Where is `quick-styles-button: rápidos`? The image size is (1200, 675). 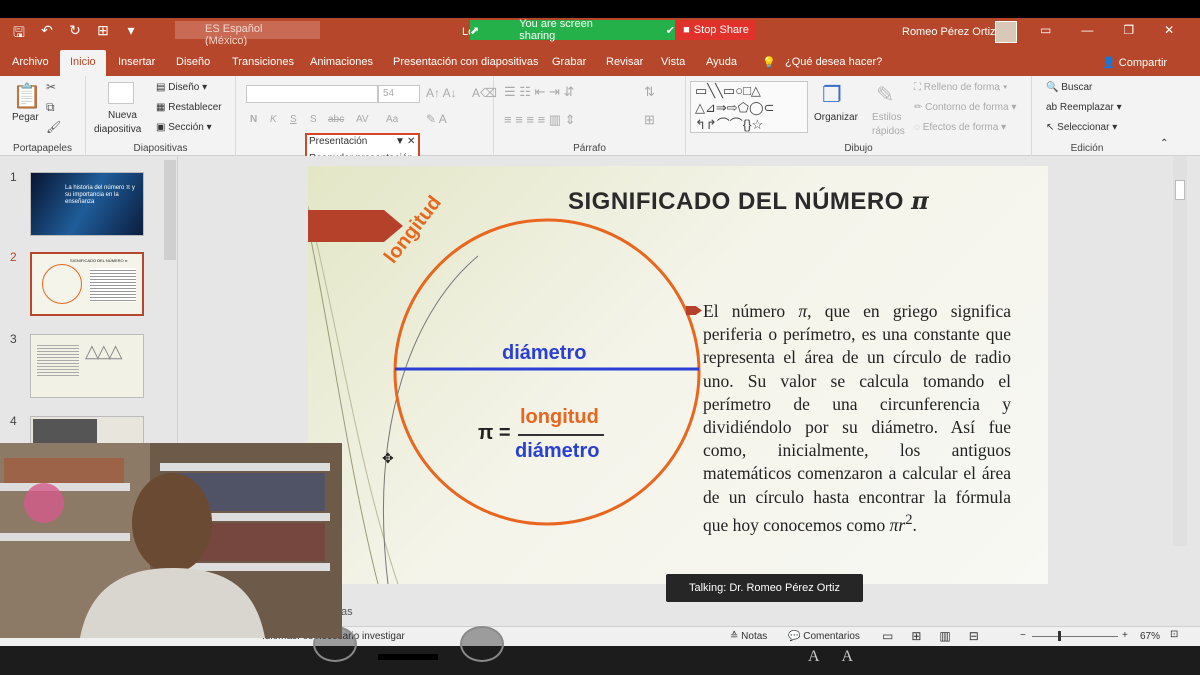
quick-styles-button: rápidos is located at coordinates (888, 131).